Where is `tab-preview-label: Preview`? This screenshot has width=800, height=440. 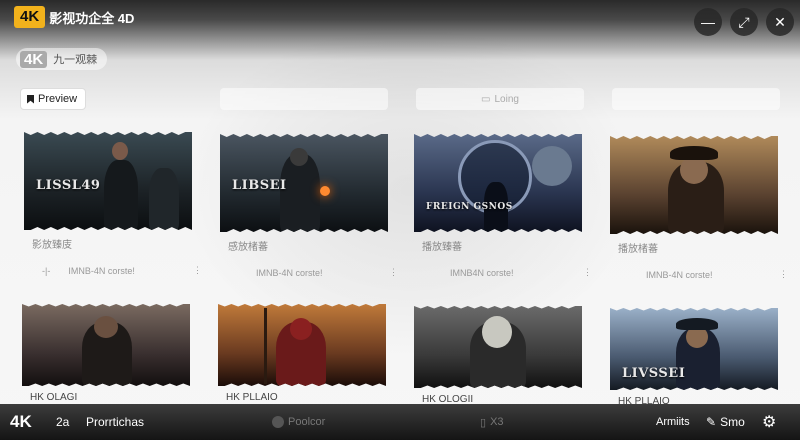
tab-preview-label: Preview is located at coordinates (58, 99).